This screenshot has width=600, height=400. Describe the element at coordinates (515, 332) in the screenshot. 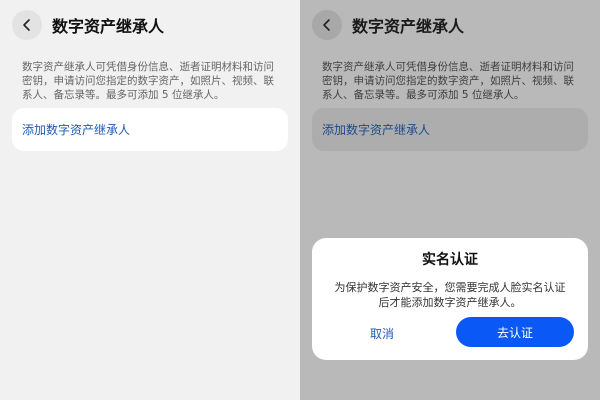

I see `verify-button: 去认证` at that location.